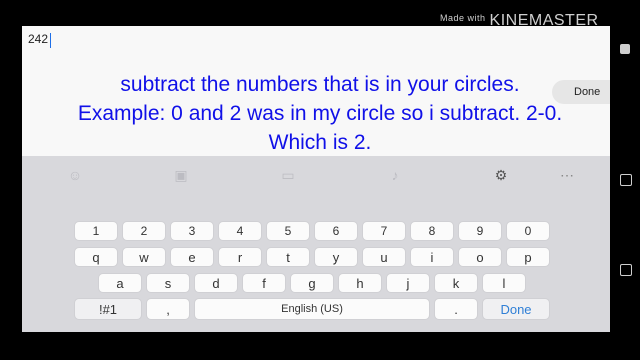  I want to click on key-q: q, so click(96, 257).